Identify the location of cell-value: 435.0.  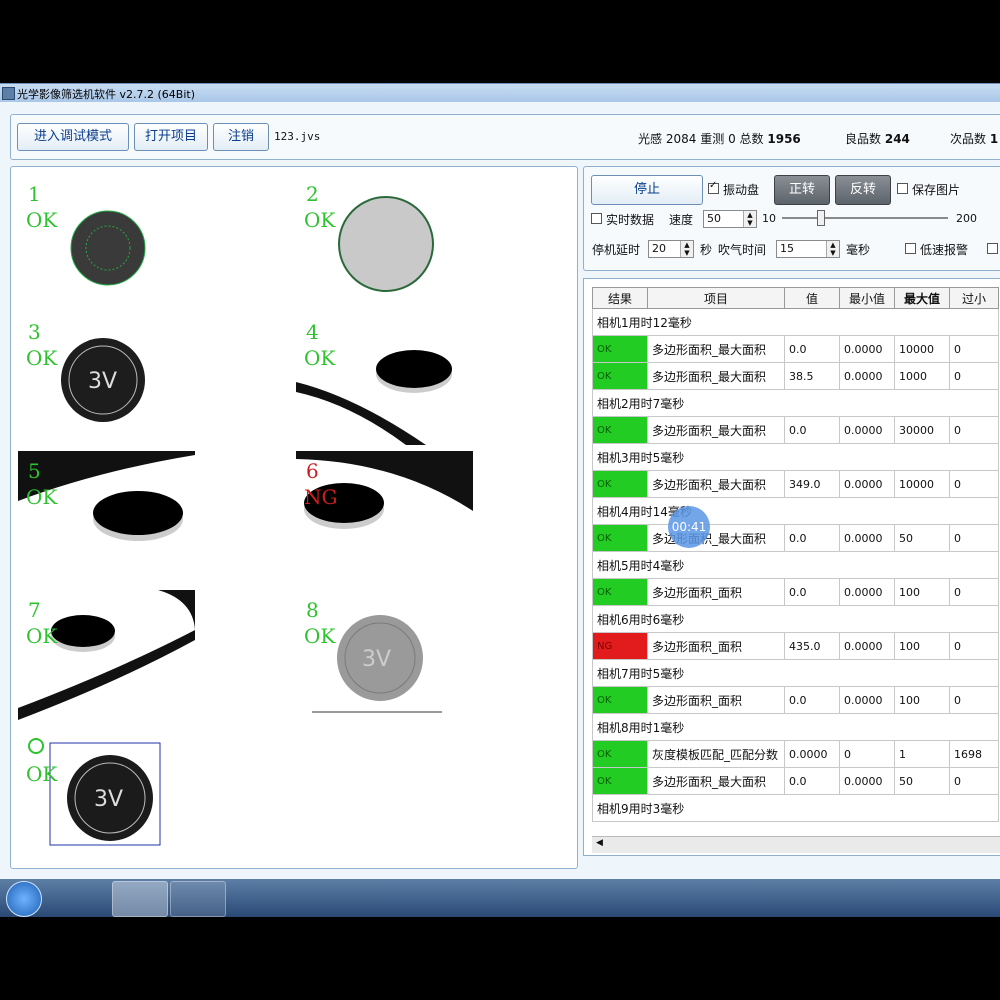
(812, 646).